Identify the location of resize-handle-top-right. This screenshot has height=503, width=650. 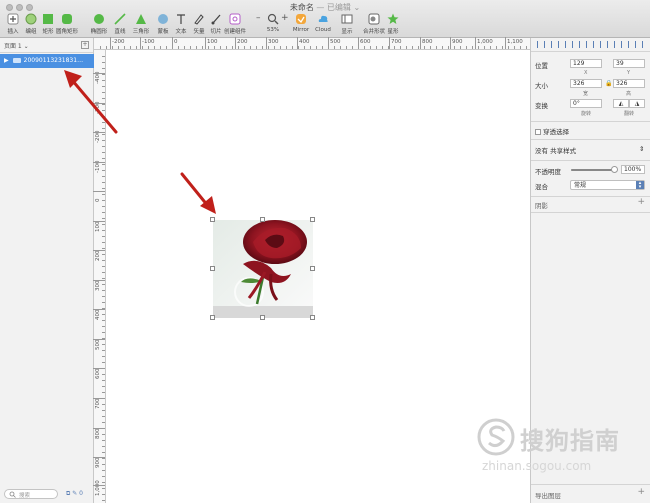
(312, 219).